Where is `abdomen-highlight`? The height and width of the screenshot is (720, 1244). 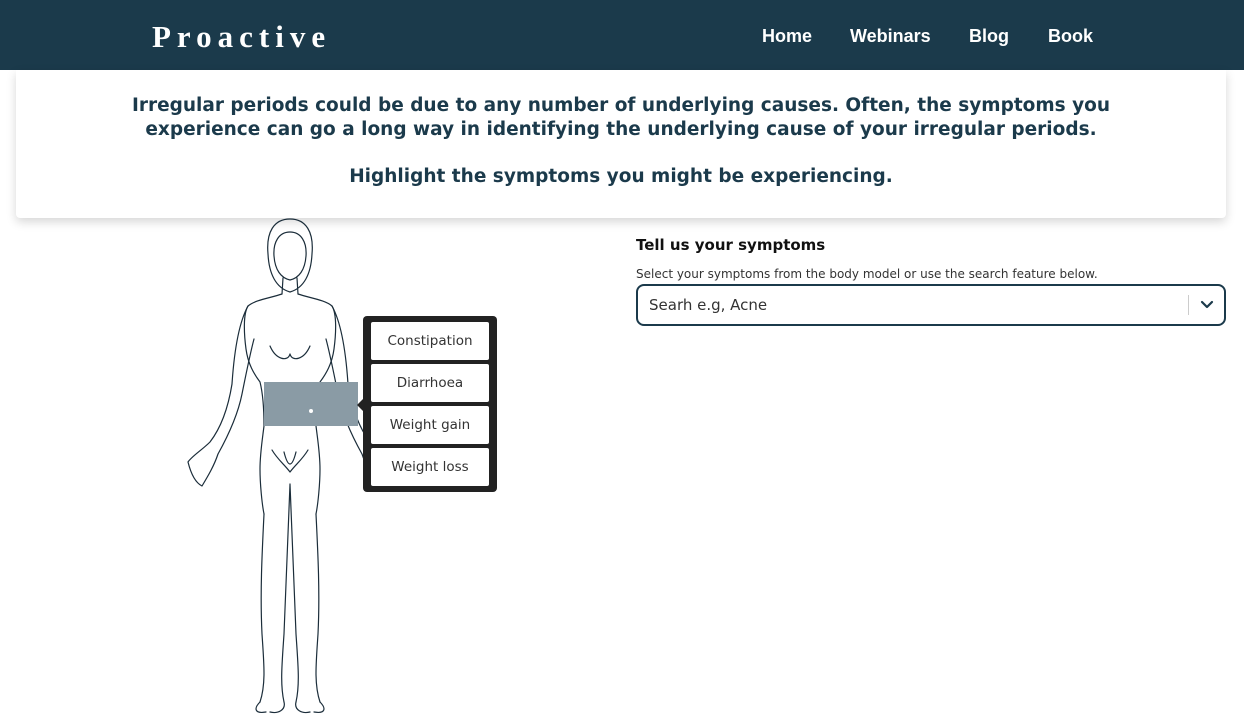 abdomen-highlight is located at coordinates (311, 404).